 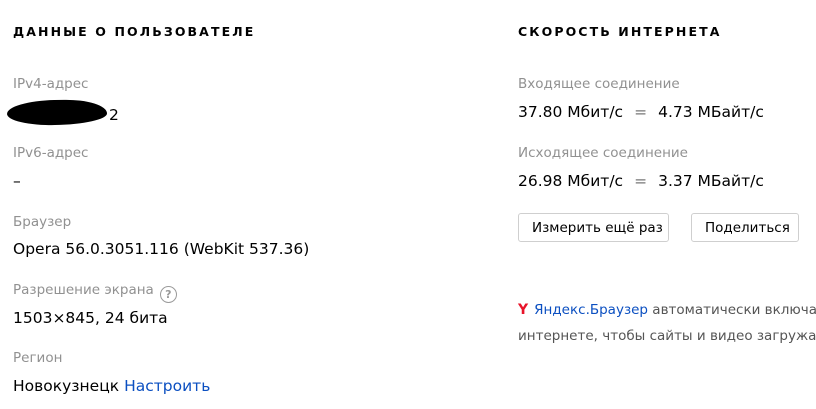 What do you see at coordinates (83, 290) in the screenshot?
I see `resolution-label: Разрешение экрана` at bounding box center [83, 290].